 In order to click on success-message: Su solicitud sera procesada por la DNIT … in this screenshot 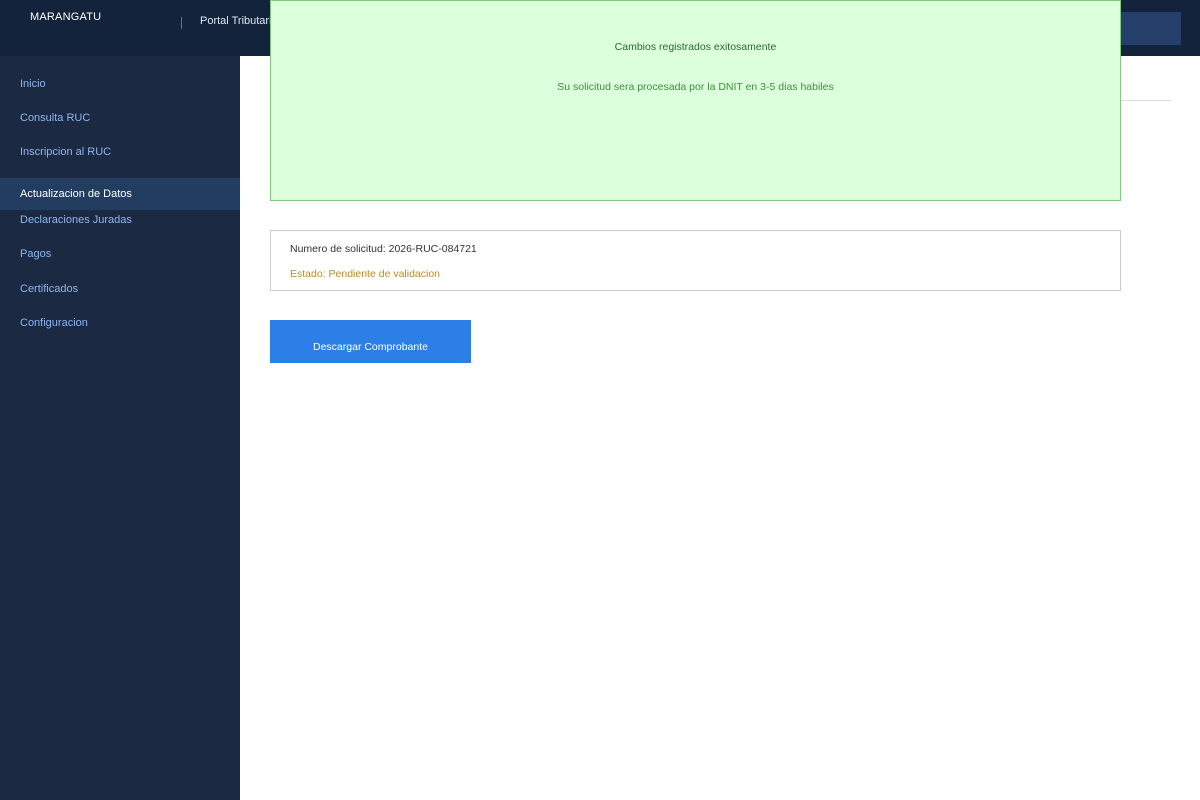, I will do `click(695, 87)`.